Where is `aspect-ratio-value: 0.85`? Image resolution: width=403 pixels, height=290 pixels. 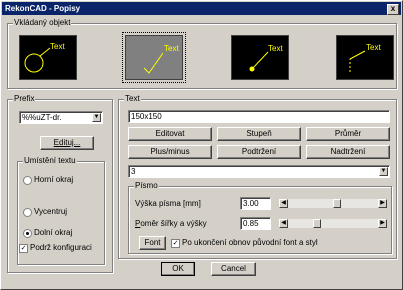
aspect-ratio-value: 0.85 is located at coordinates (251, 223).